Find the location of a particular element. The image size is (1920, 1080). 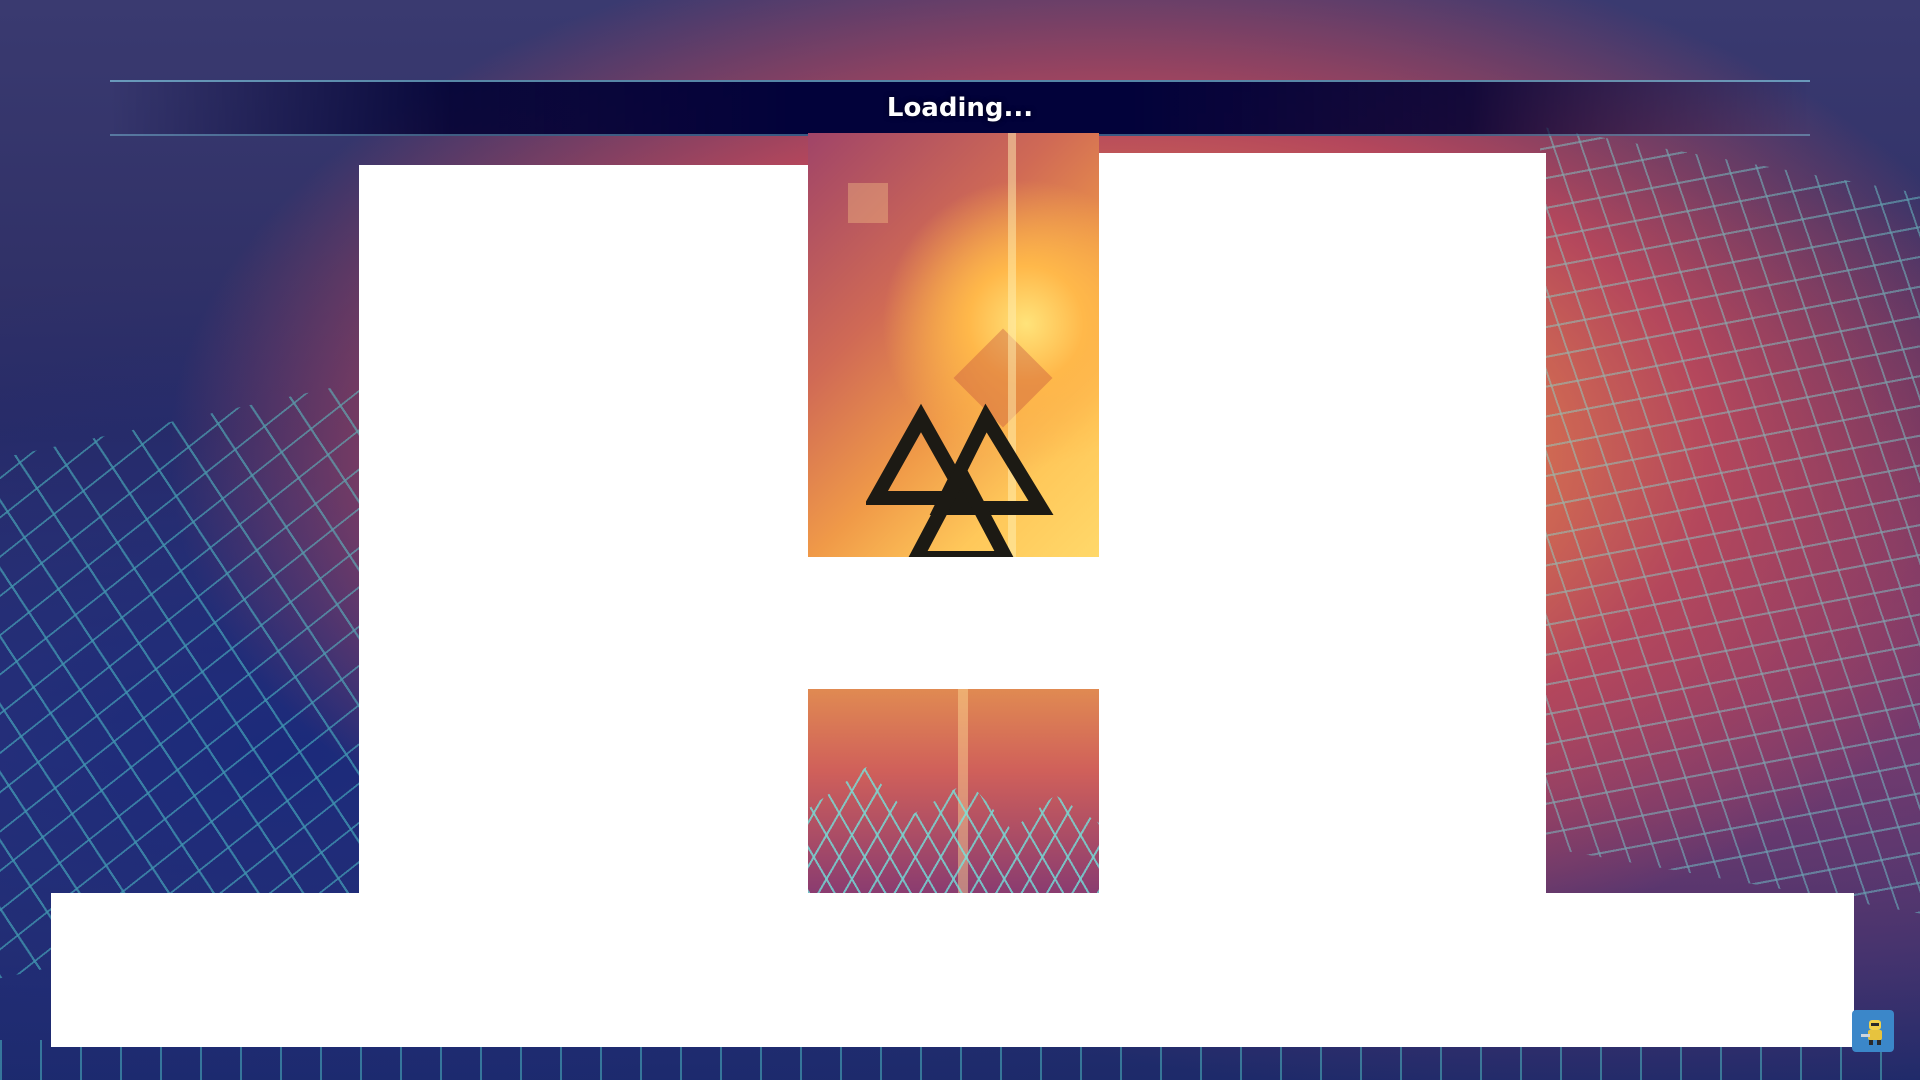

blank-panel-middle is located at coordinates (953, 623).